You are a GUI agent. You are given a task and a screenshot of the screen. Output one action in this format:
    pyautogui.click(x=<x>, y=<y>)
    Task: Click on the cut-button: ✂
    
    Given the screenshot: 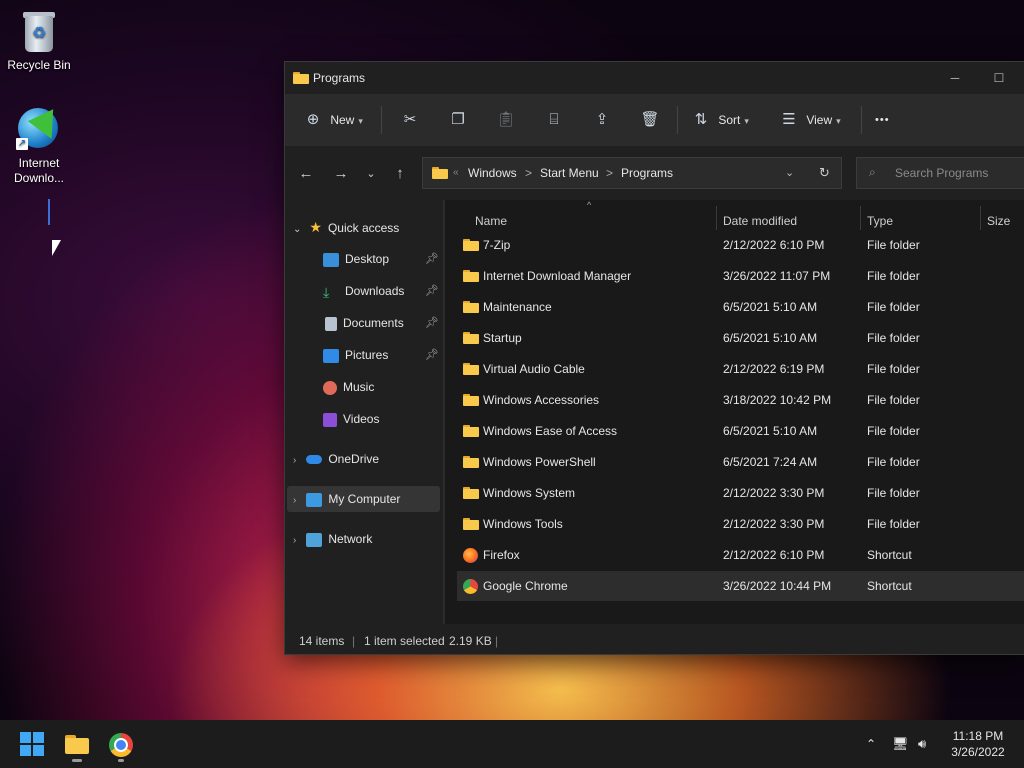 What is the action you would take?
    pyautogui.click(x=410, y=120)
    